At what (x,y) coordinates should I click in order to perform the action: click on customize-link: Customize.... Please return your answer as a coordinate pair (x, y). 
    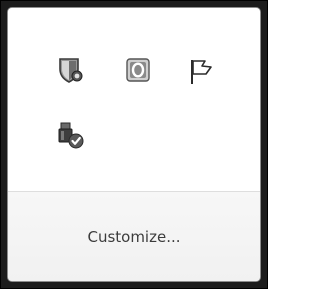
    Looking at the image, I should click on (134, 237).